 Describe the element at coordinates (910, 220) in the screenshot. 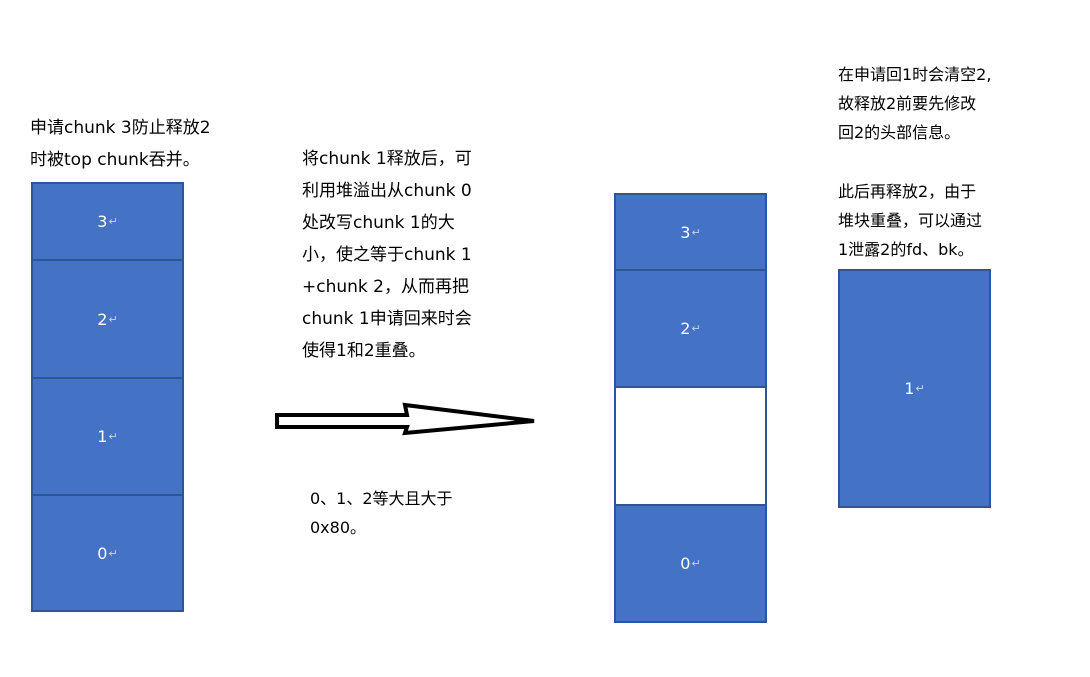

I see `right-note-leak: 此后再释放2，由于 堆块重叠，可以通过 1泄露2的fd、bk。` at that location.